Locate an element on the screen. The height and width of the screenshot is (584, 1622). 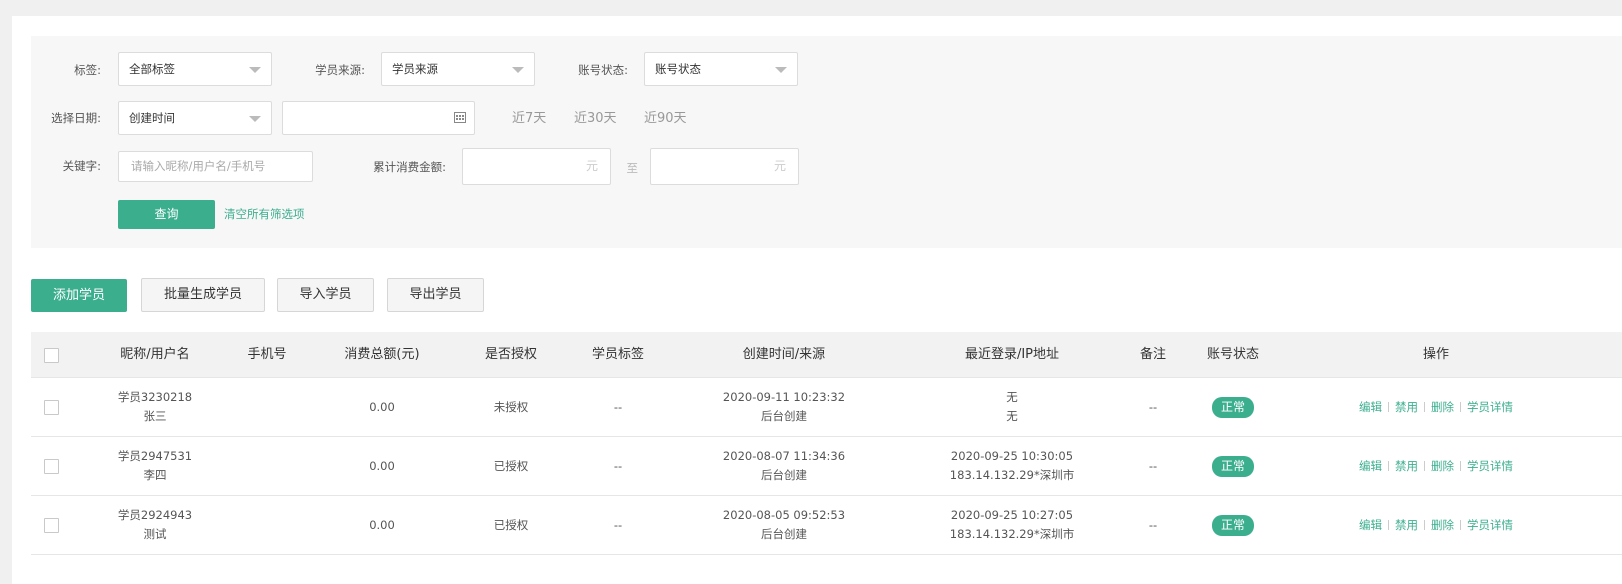
auth-status: 未授权 is located at coordinates (511, 406).